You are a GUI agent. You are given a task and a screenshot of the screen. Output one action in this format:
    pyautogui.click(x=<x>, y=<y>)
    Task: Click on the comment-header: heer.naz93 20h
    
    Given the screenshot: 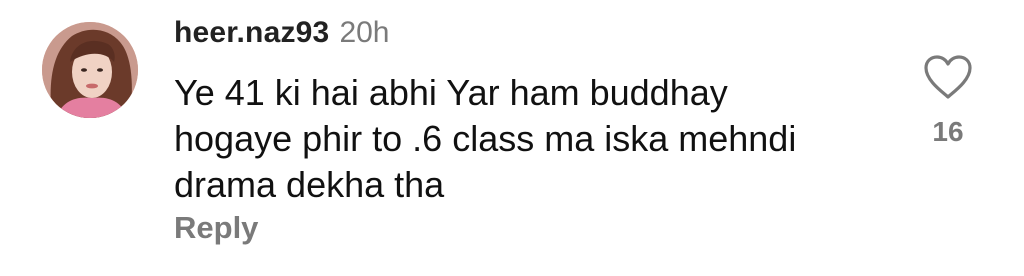 What is the action you would take?
    pyautogui.click(x=282, y=36)
    